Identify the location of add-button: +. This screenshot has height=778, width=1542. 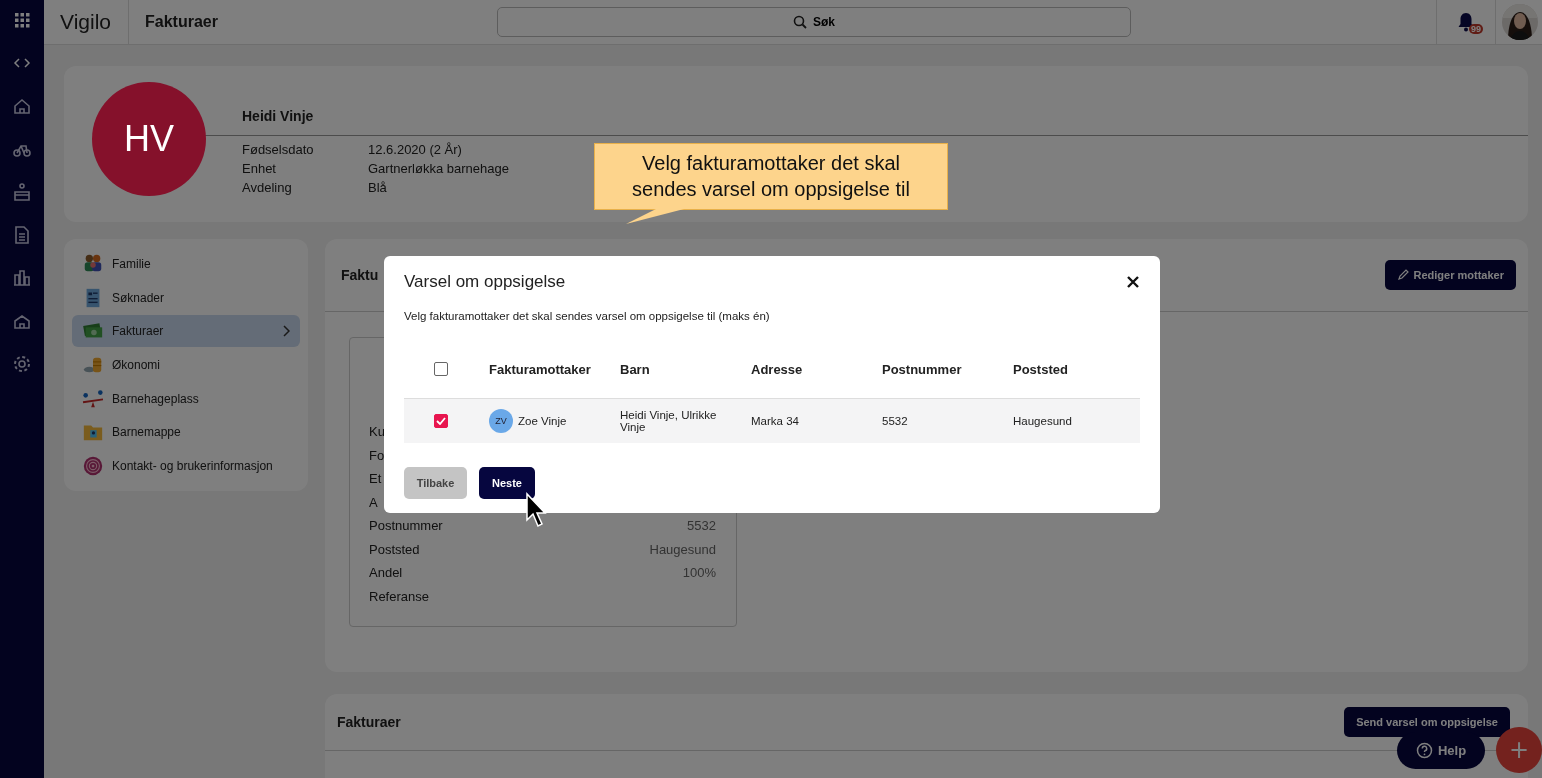
(1519, 750).